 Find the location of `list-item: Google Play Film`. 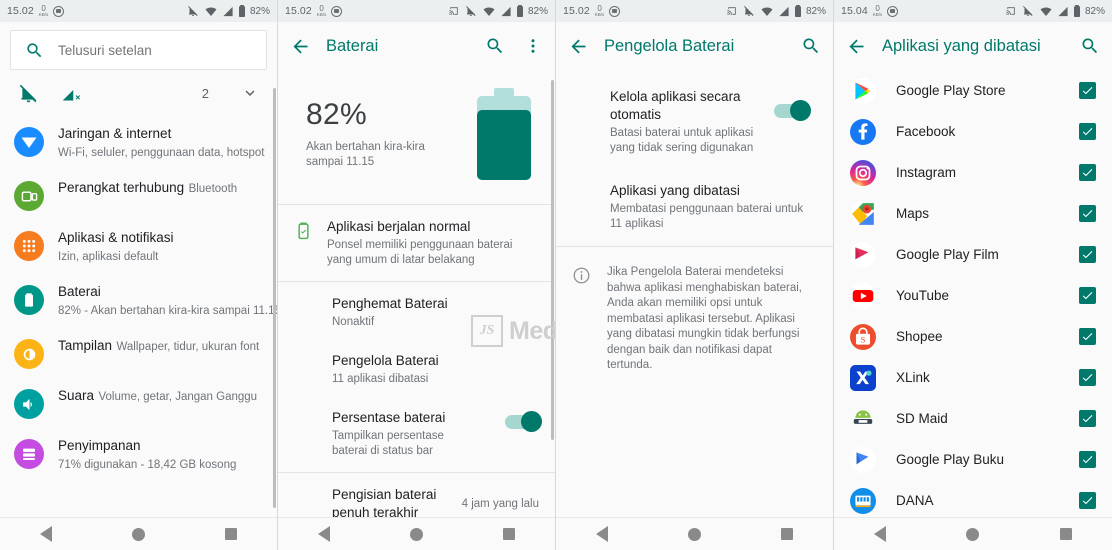

list-item: Google Play Film is located at coordinates (973, 254).